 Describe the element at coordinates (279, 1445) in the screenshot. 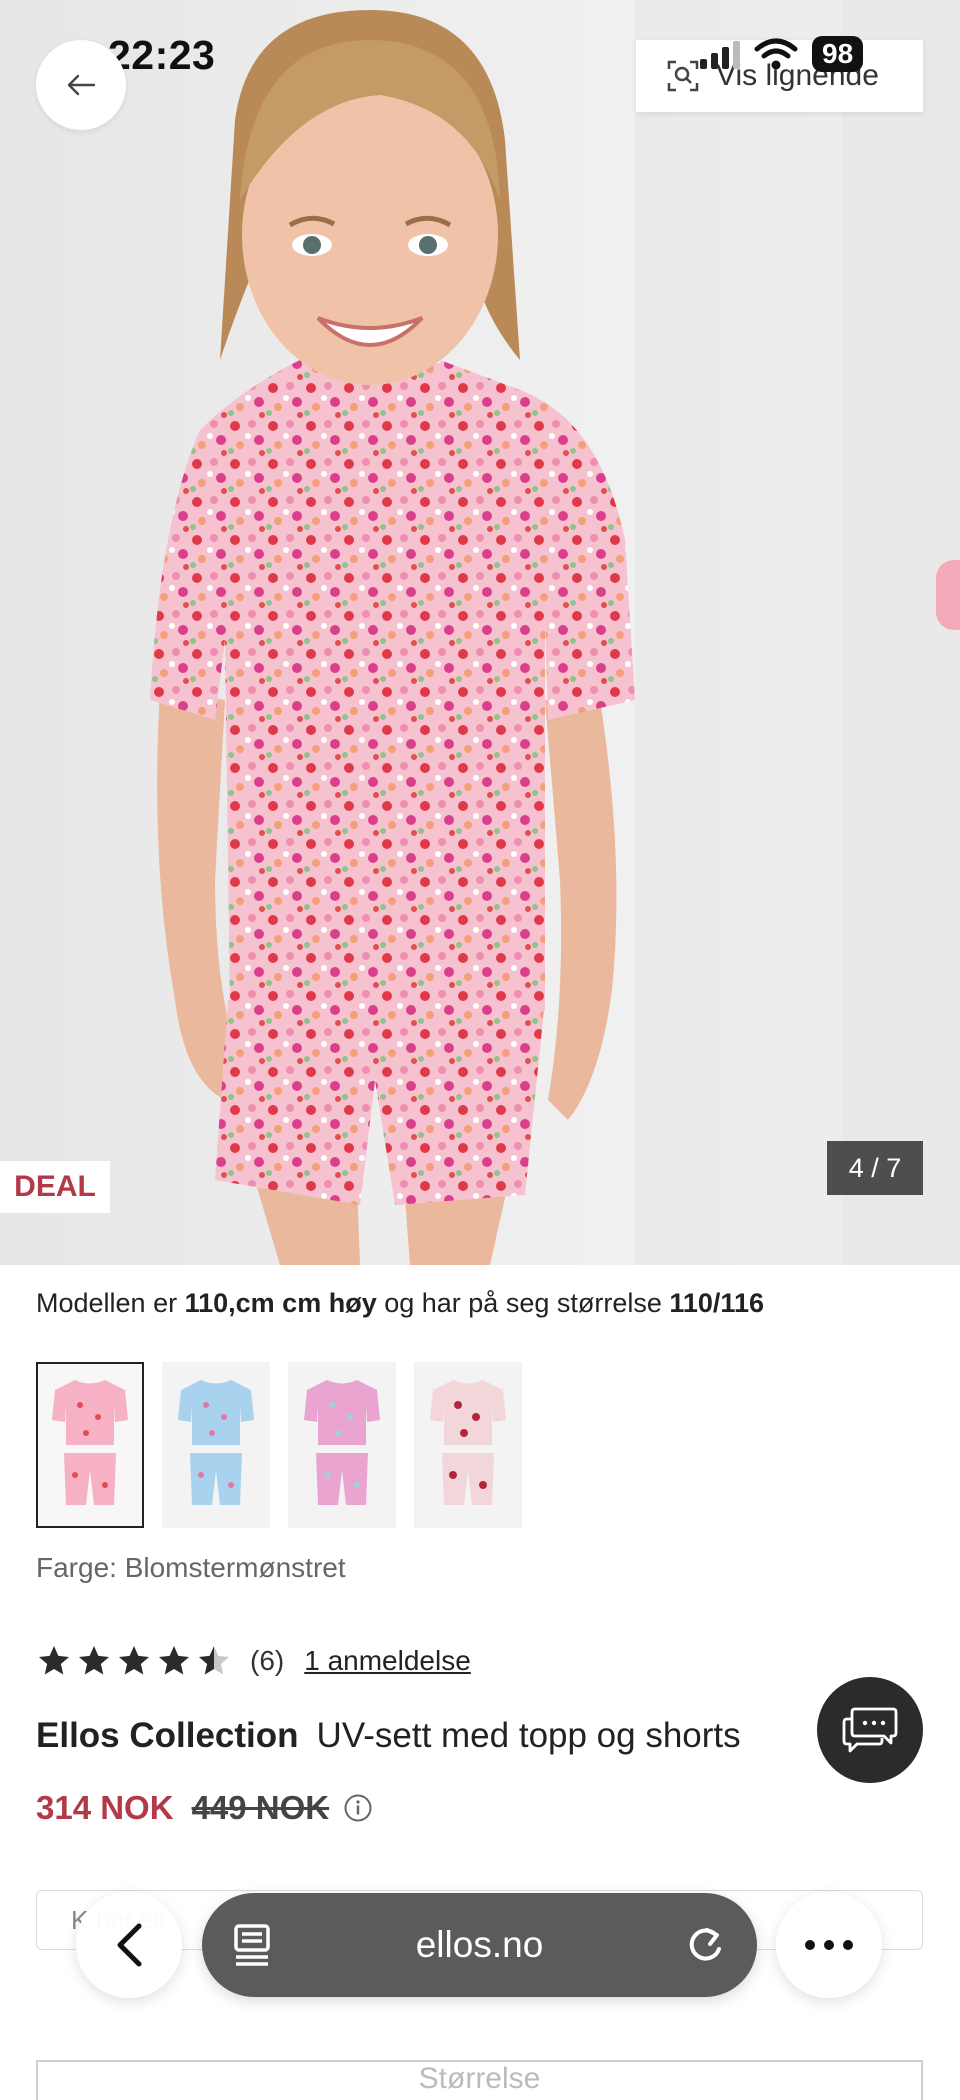

I see `color-thumbnails` at that location.